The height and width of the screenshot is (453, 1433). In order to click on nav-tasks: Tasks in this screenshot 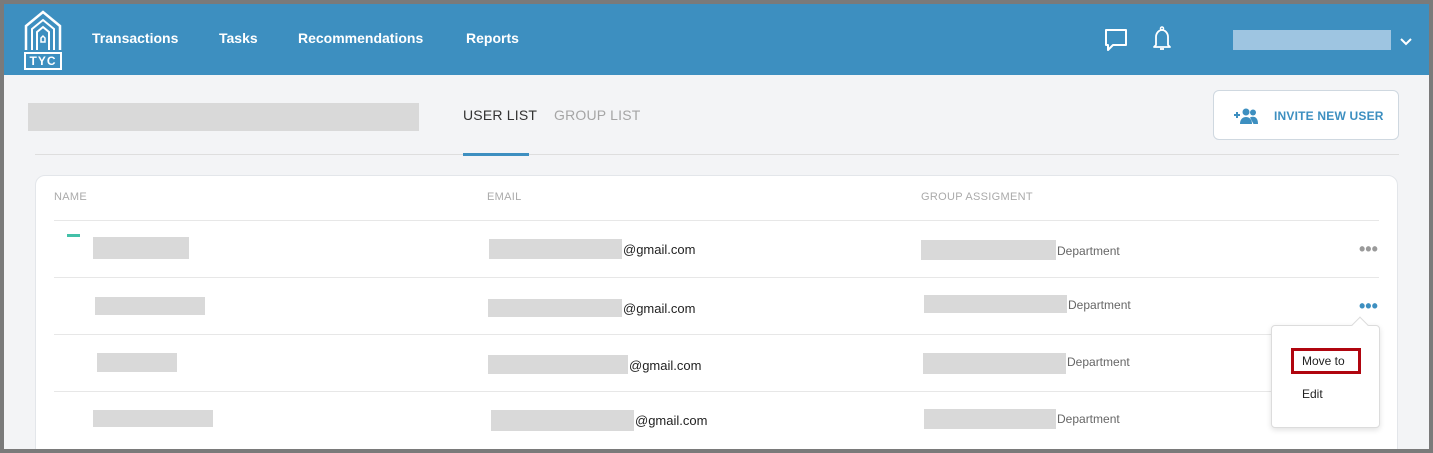, I will do `click(238, 38)`.